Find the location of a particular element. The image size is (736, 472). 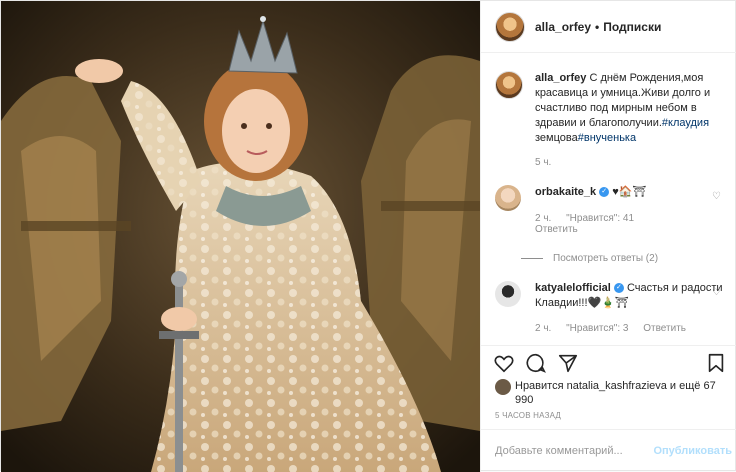

caption-text-2: земцова is located at coordinates (556, 138).